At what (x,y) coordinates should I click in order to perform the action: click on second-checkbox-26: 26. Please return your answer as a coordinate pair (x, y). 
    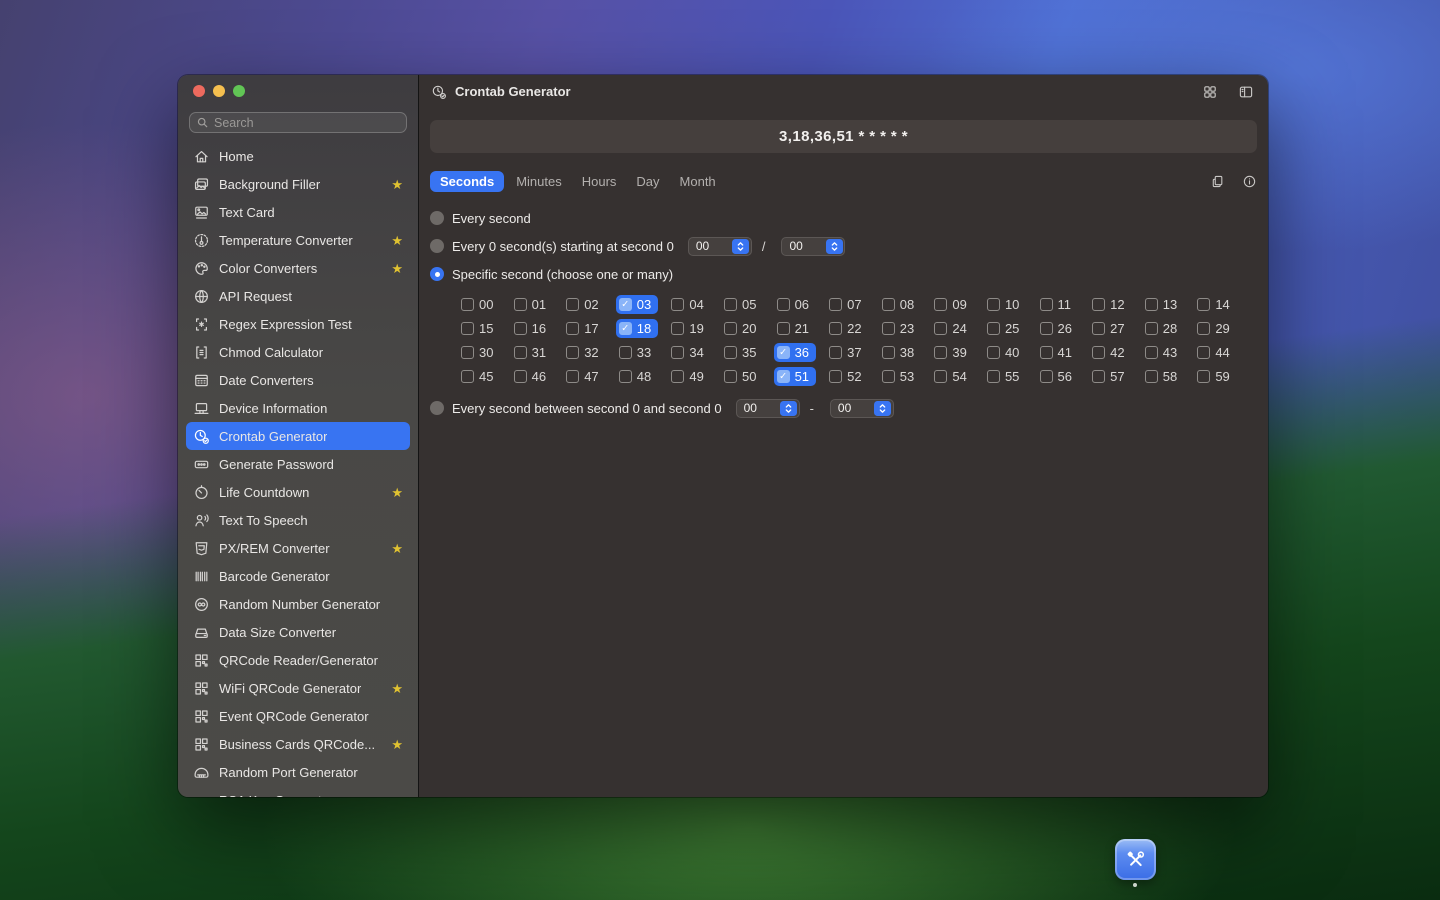
    Looking at the image, I should click on (1066, 328).